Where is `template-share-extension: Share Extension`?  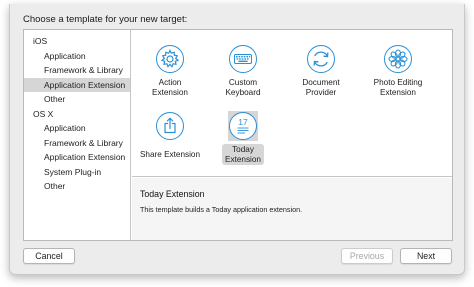 template-share-extension: Share Extension is located at coordinates (170, 135).